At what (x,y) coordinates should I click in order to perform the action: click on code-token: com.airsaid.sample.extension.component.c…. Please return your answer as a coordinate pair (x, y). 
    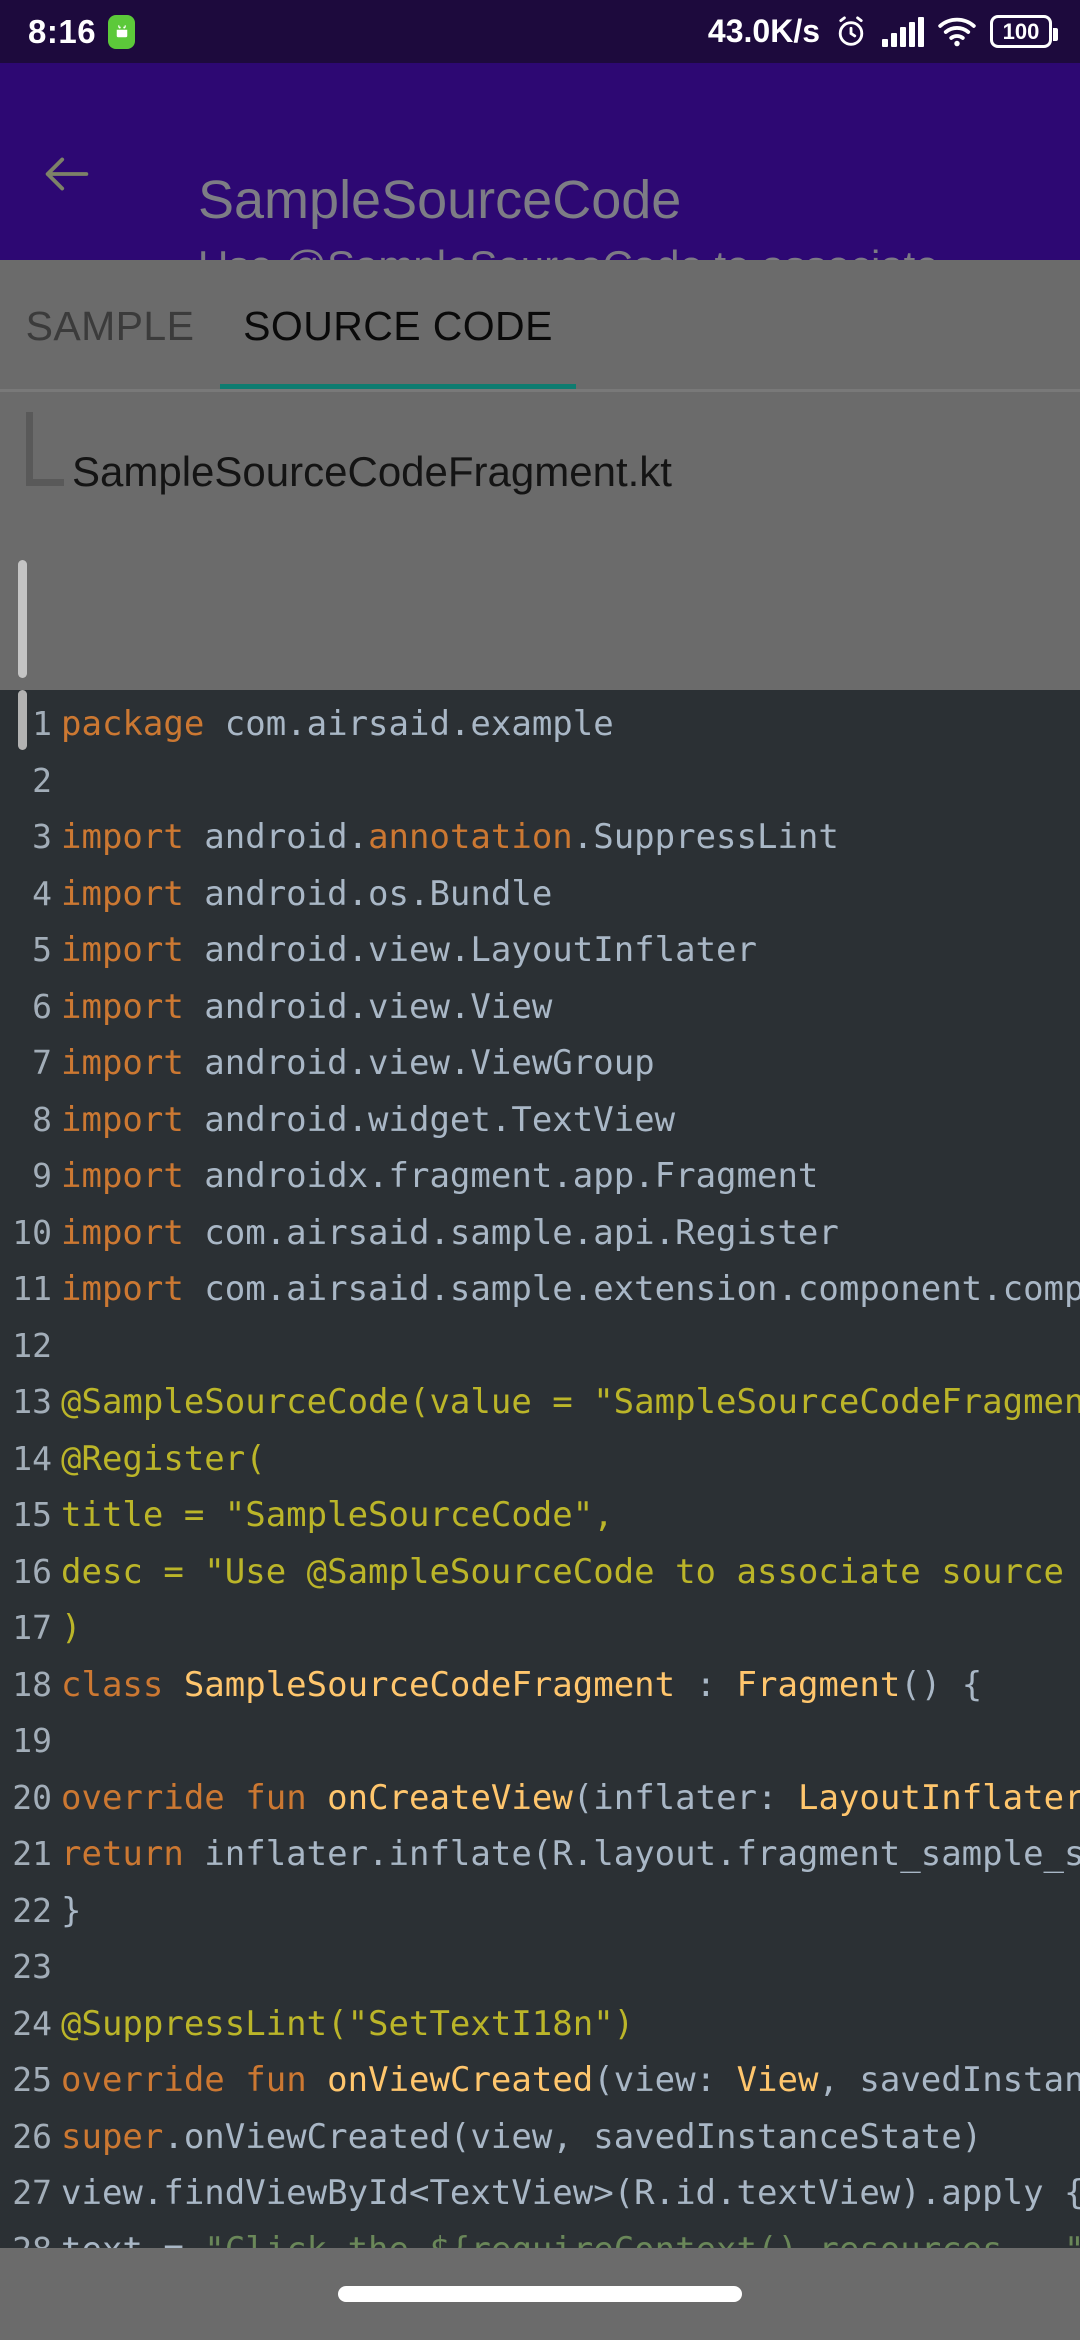
    Looking at the image, I should click on (642, 1289).